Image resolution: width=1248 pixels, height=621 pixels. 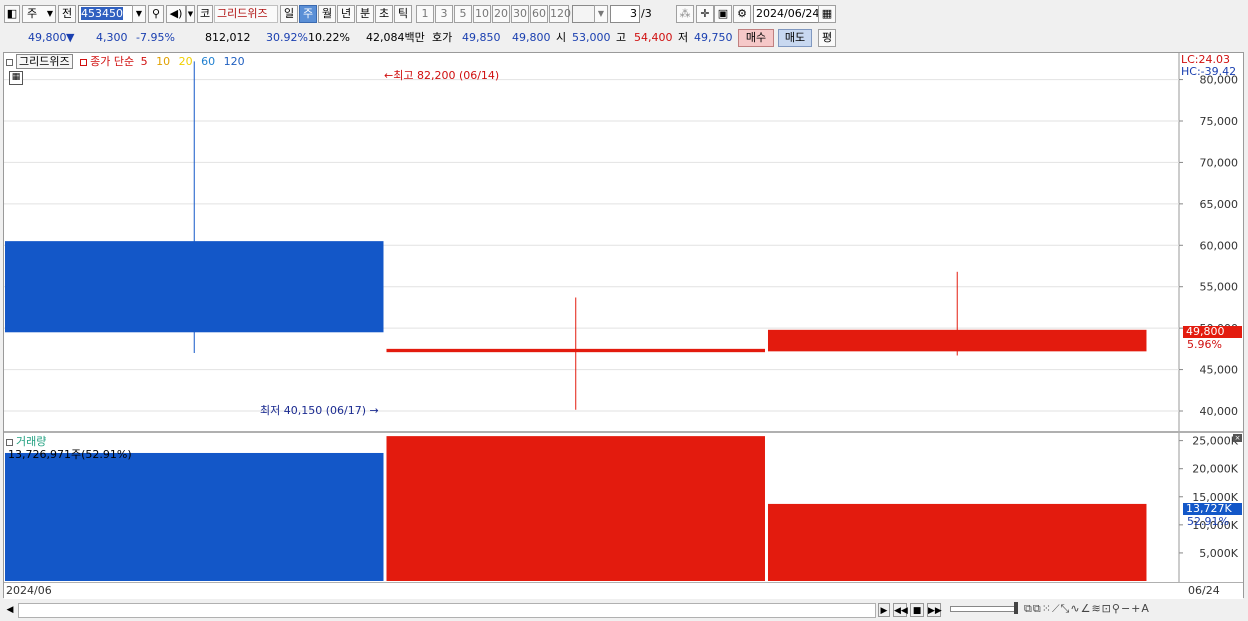 I want to click on wave-tool-icon: ∿, so click(x=1075, y=608).